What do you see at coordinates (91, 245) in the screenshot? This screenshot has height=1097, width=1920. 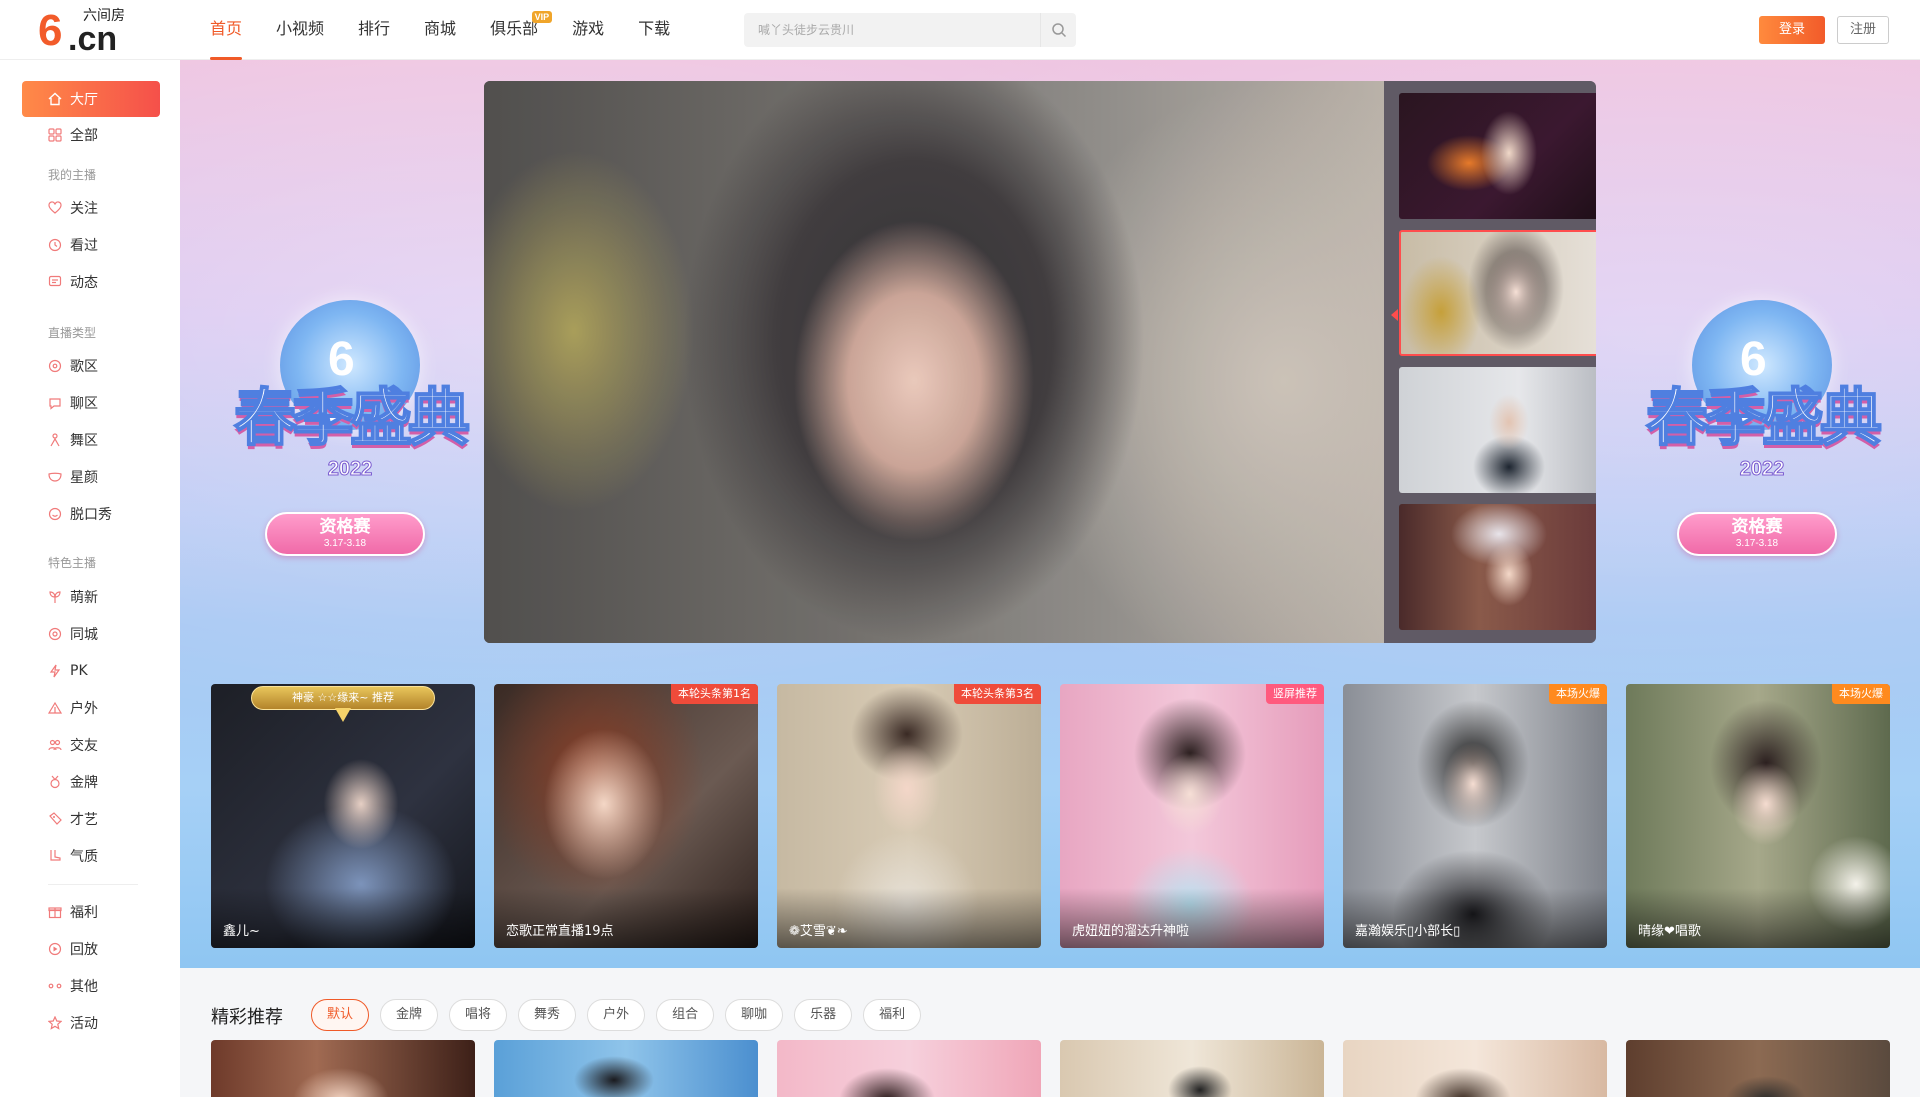 I see `sidebar-item-watched: 看过` at bounding box center [91, 245].